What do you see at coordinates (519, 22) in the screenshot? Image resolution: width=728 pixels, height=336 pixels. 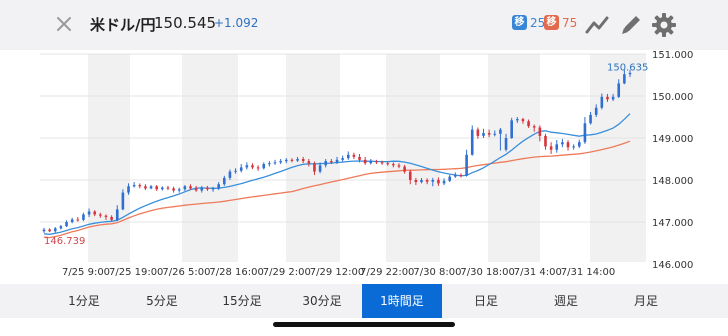 I see `buy-position-badge: 移` at bounding box center [519, 22].